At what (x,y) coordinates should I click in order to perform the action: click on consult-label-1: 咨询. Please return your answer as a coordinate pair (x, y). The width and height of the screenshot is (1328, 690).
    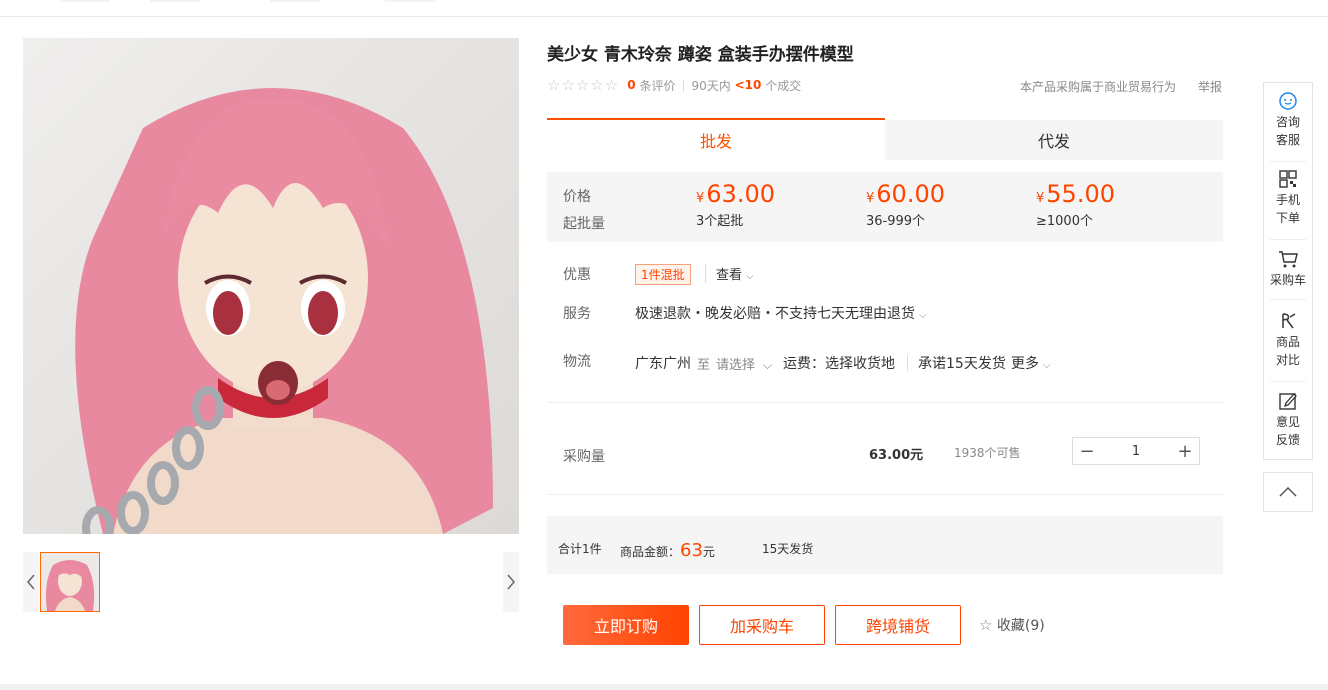
    Looking at the image, I should click on (1287, 122).